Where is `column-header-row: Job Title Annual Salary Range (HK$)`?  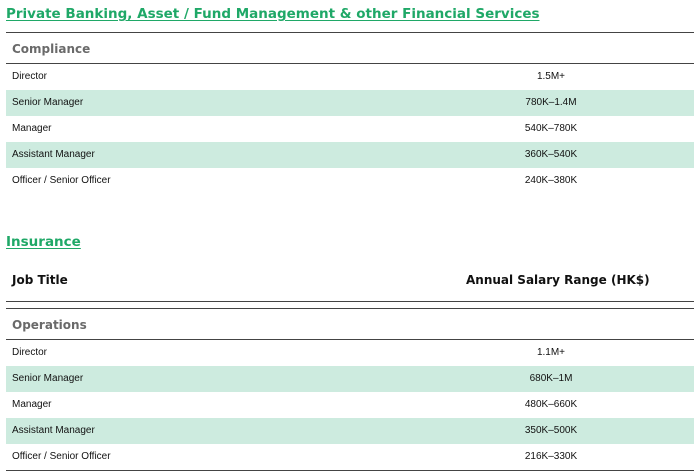
column-header-row: Job Title Annual Salary Range (HK$) is located at coordinates (350, 280).